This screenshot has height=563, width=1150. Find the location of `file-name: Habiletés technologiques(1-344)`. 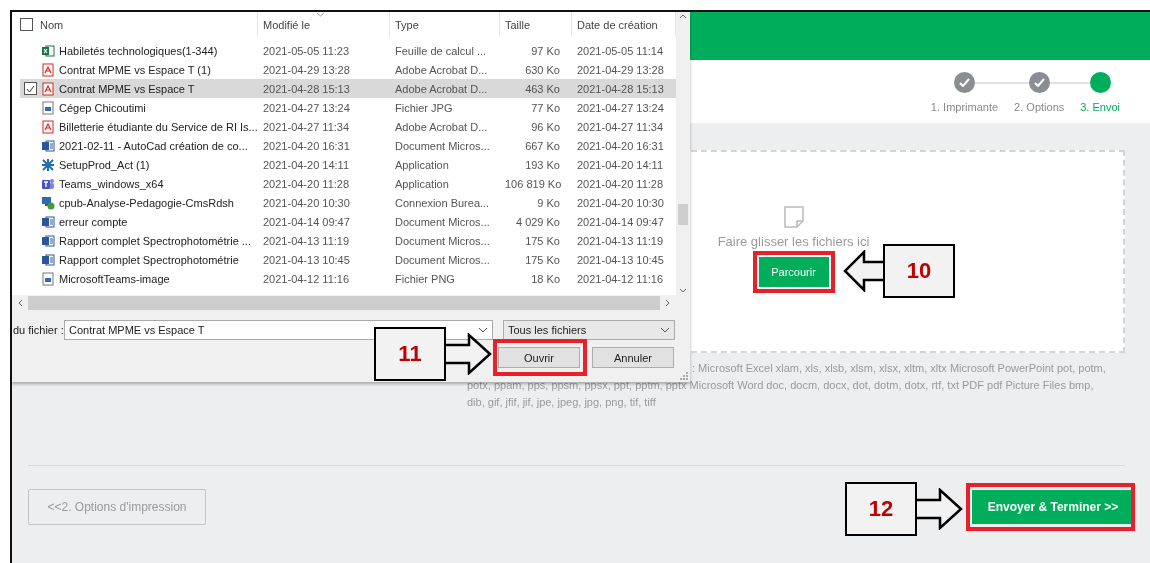

file-name: Habiletés technologiques(1-344) is located at coordinates (138, 50).